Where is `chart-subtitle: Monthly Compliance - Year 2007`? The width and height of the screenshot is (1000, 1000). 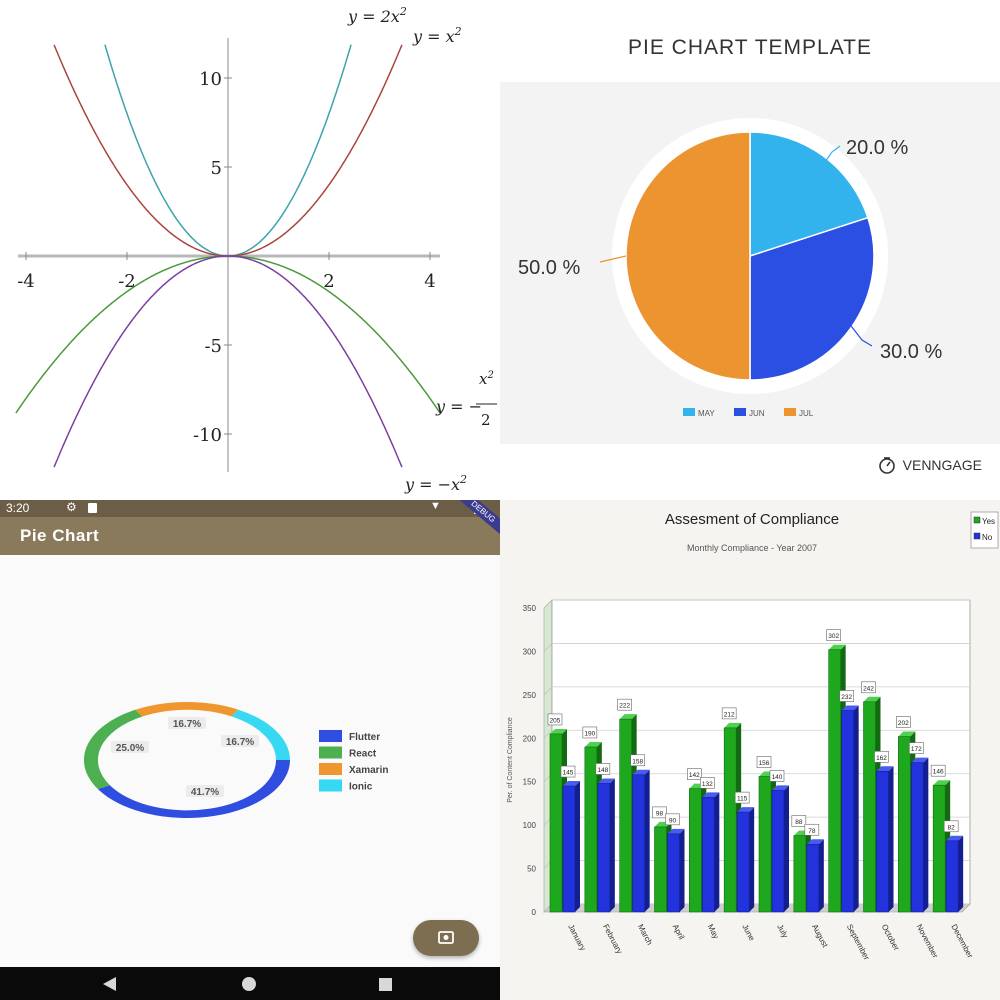
chart-subtitle: Monthly Compliance - Year 2007 is located at coordinates (752, 548).